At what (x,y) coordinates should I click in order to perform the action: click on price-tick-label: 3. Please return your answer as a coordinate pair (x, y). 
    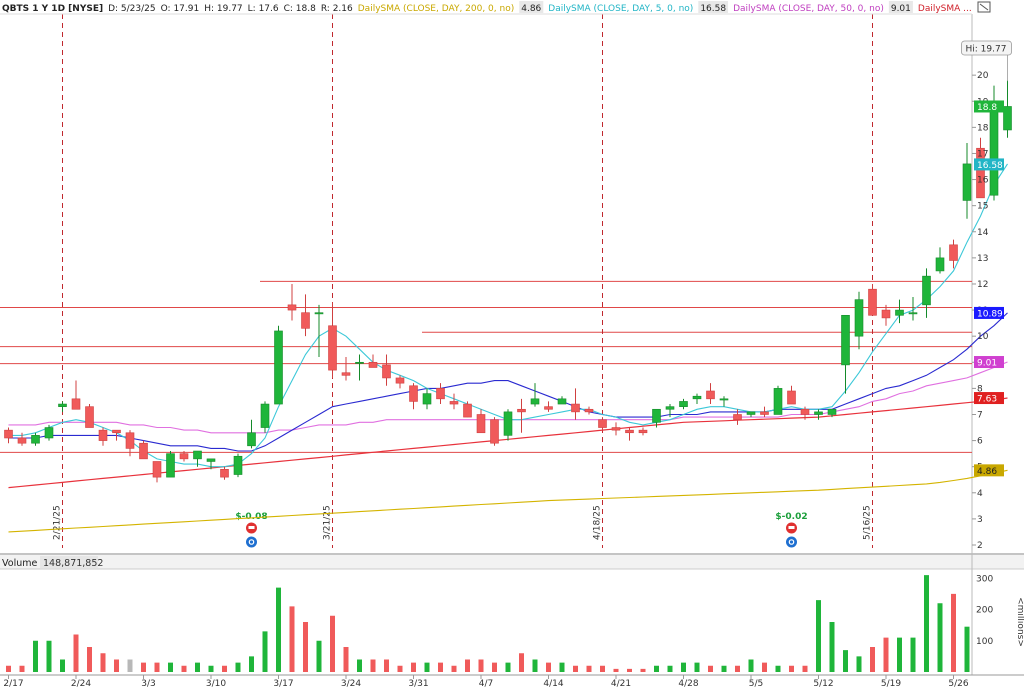
    Looking at the image, I should click on (980, 520).